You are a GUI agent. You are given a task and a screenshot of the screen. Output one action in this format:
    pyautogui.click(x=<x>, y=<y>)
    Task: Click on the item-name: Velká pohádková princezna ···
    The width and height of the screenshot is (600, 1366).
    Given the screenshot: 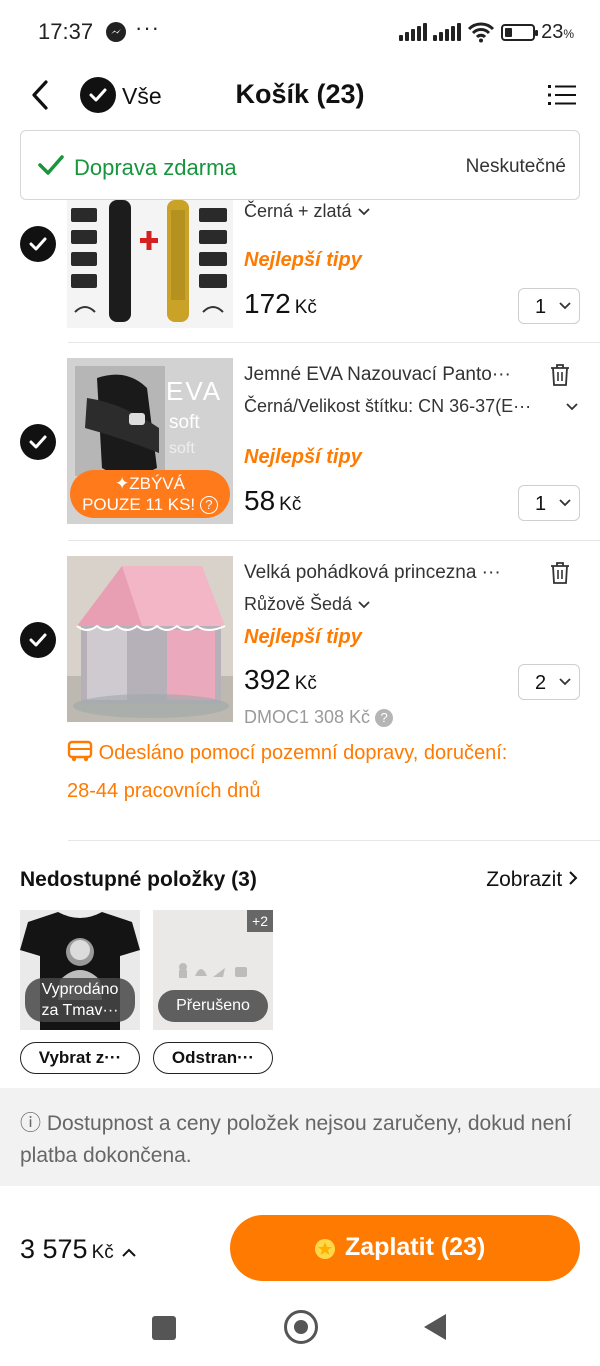 What is the action you would take?
    pyautogui.click(x=372, y=573)
    